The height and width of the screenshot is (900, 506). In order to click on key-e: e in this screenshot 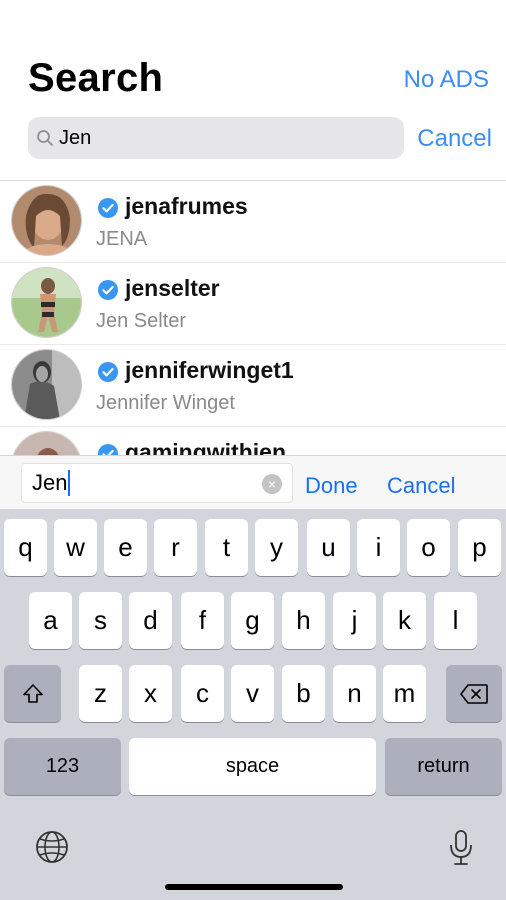, I will do `click(125, 547)`.